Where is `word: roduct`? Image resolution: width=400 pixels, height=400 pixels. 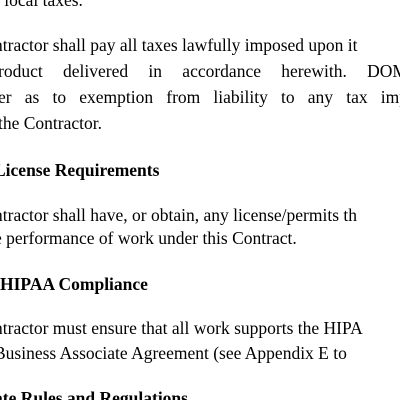
word: roduct is located at coordinates (21, 71).